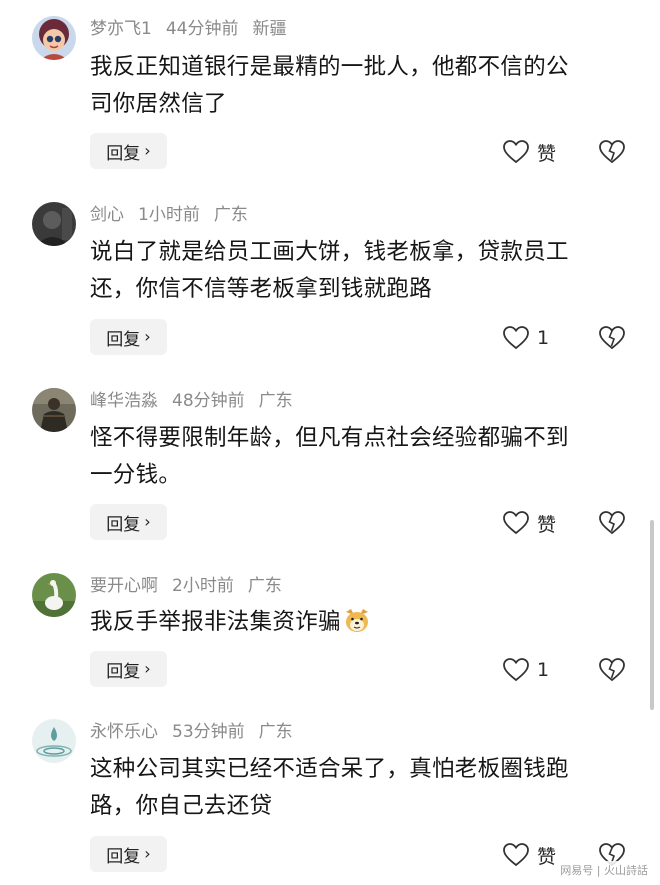  What do you see at coordinates (362, 788) in the screenshot?
I see `comment-text: 这种公司其实已经不适合呆了，真怕老板圈钱跑 路，你自己去还贷` at bounding box center [362, 788].